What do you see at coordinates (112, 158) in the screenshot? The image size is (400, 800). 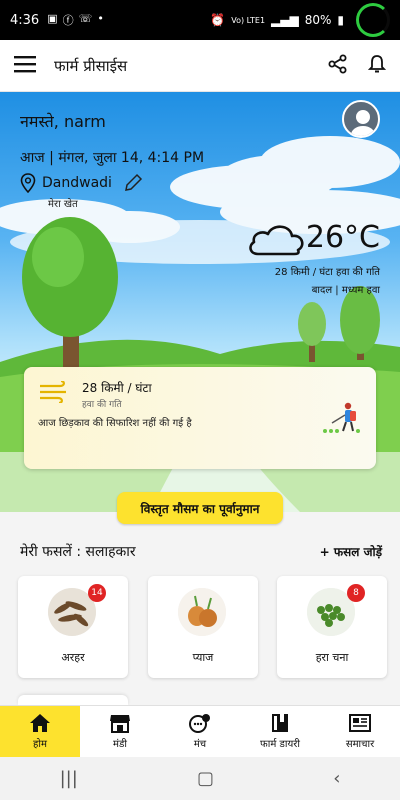 I see `date-text: आज | मंगल, जुला 14, 4:14 PM` at bounding box center [112, 158].